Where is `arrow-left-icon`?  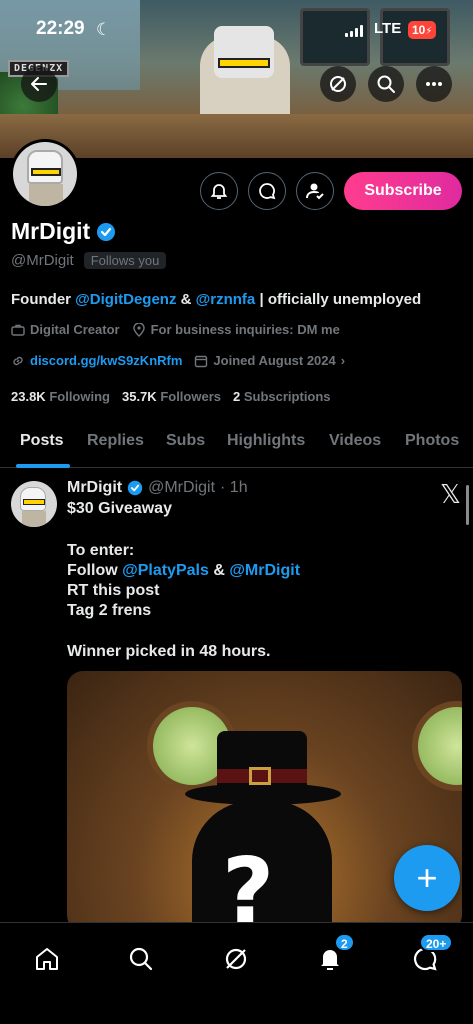 arrow-left-icon is located at coordinates (39, 84).